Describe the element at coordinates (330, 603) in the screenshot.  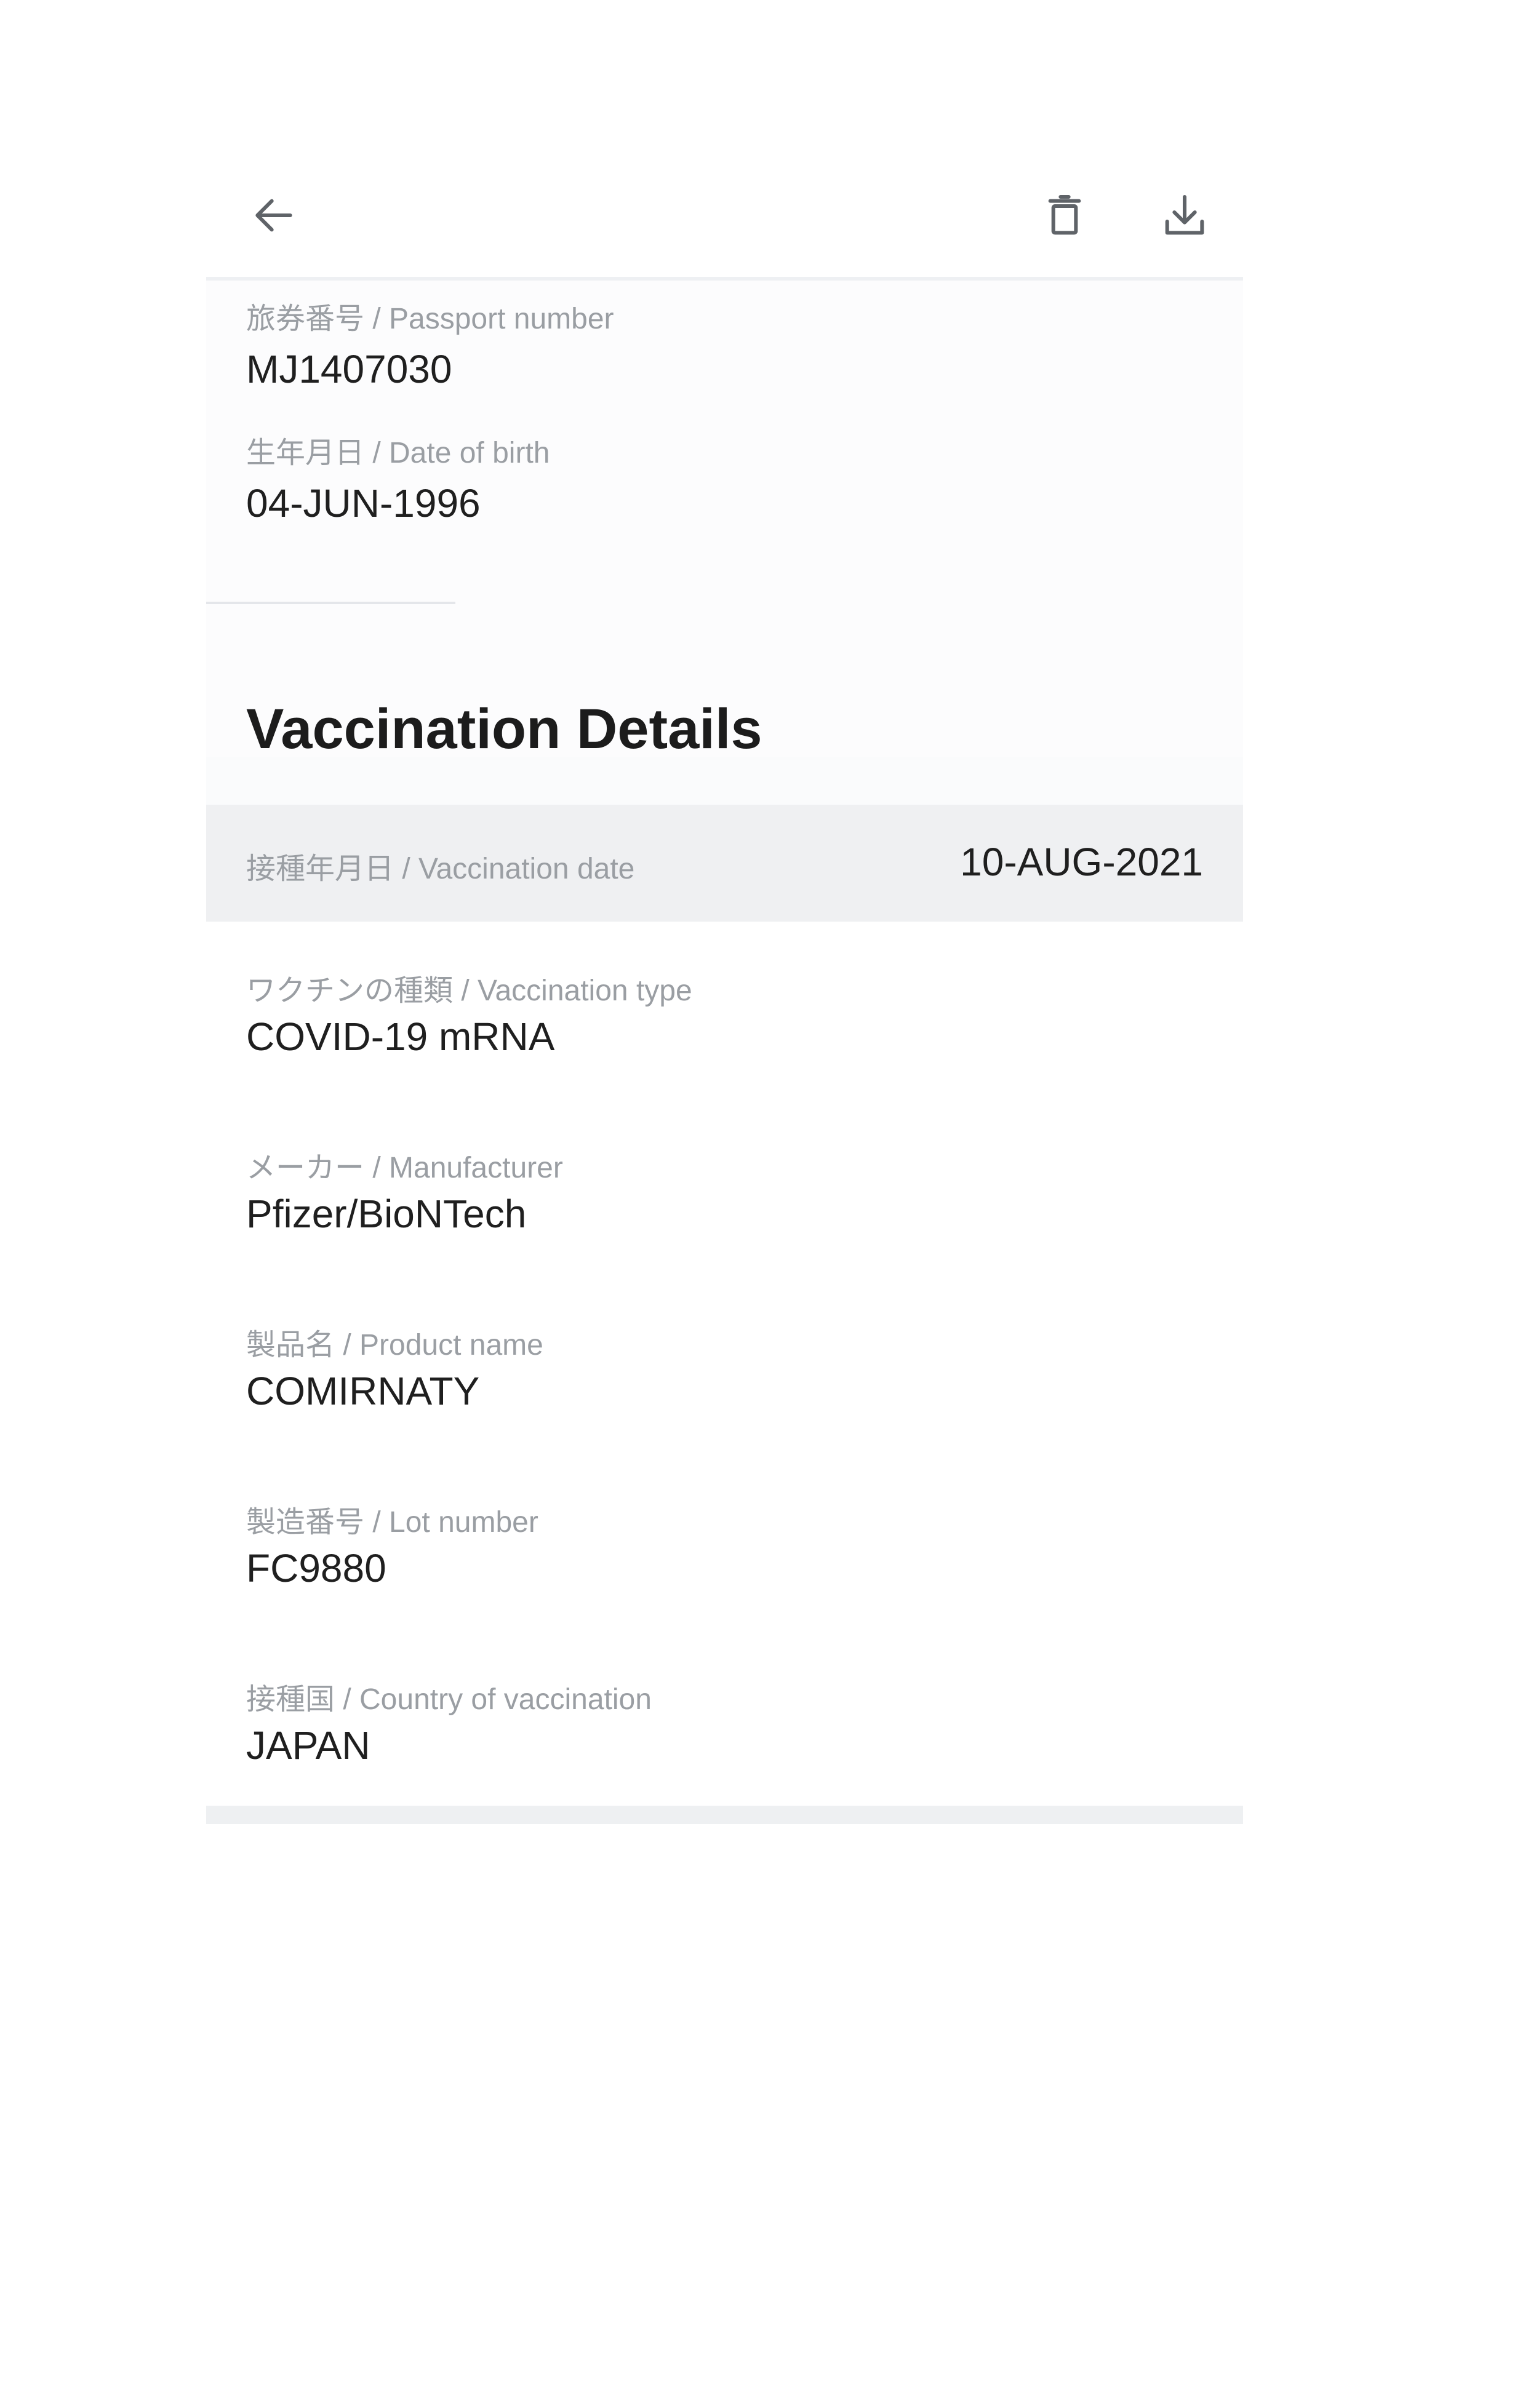
I see `section-divider` at that location.